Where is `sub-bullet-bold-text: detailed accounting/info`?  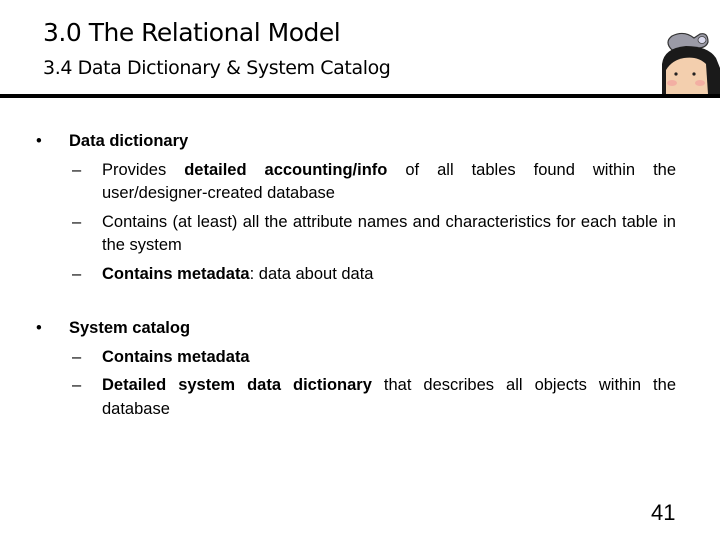
sub-bullet-bold-text: detailed accounting/info is located at coordinates (286, 169).